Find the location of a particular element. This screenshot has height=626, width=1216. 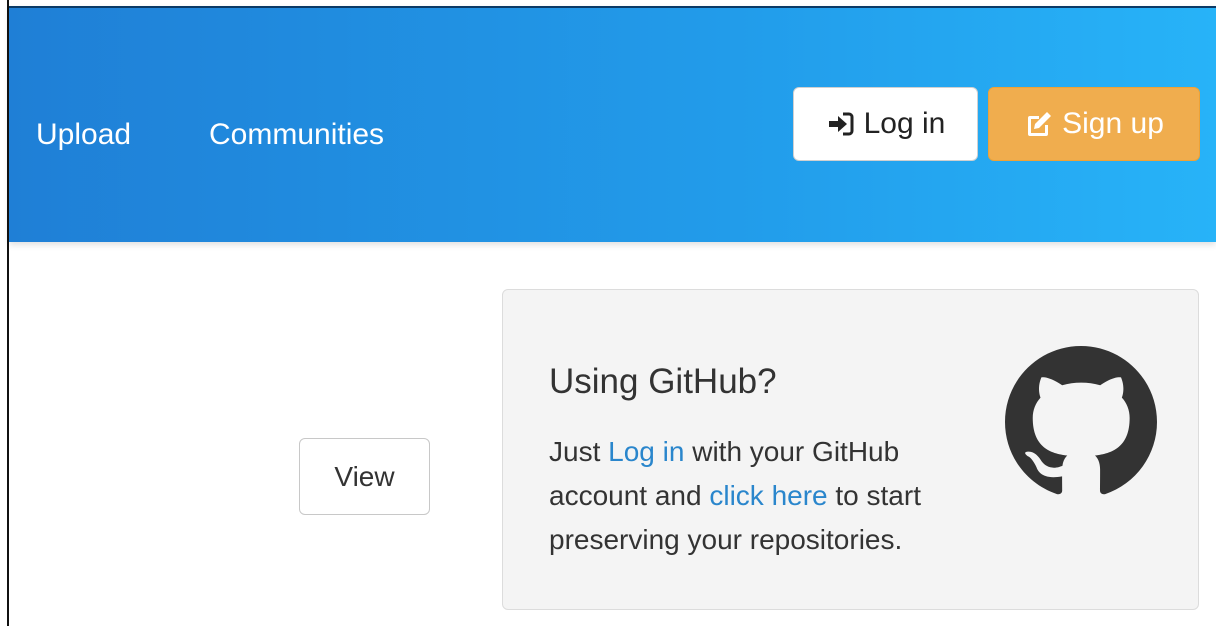

nav-upload-link: Upload is located at coordinates (83, 135).